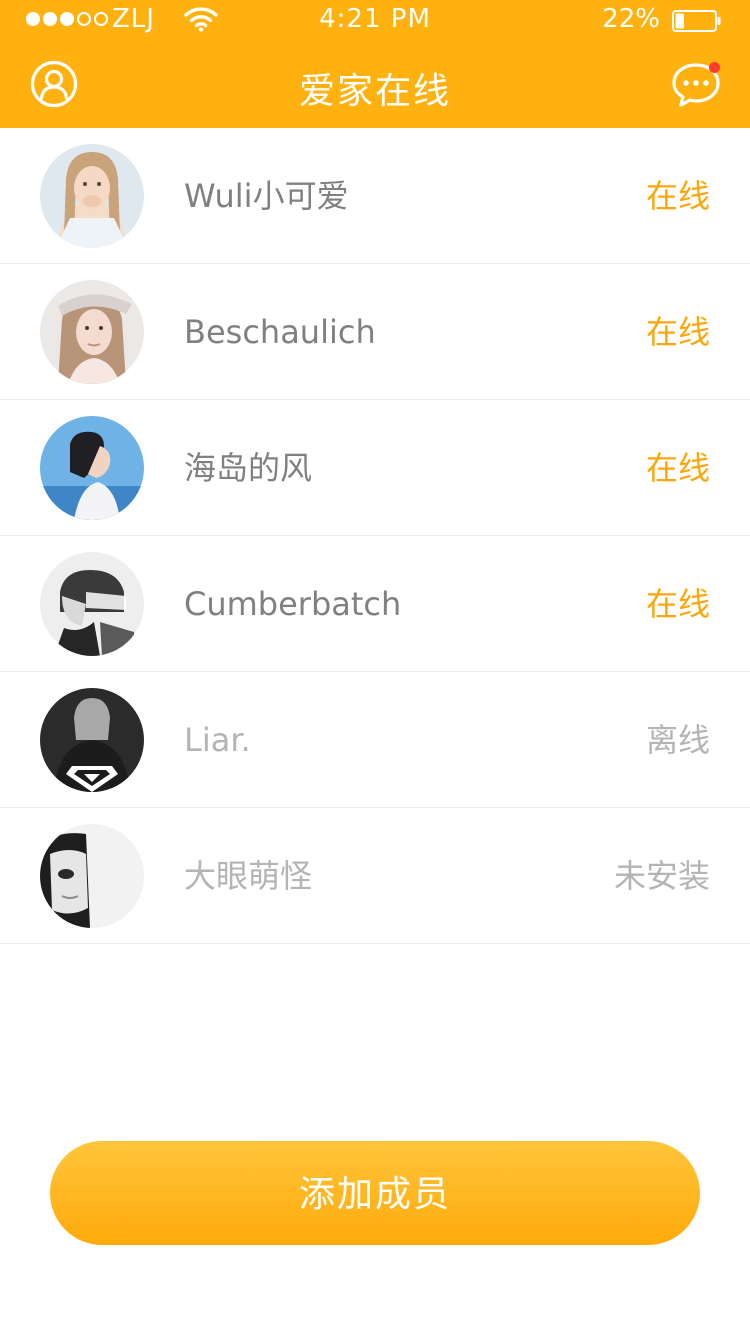  I want to click on message-button, so click(696, 85).